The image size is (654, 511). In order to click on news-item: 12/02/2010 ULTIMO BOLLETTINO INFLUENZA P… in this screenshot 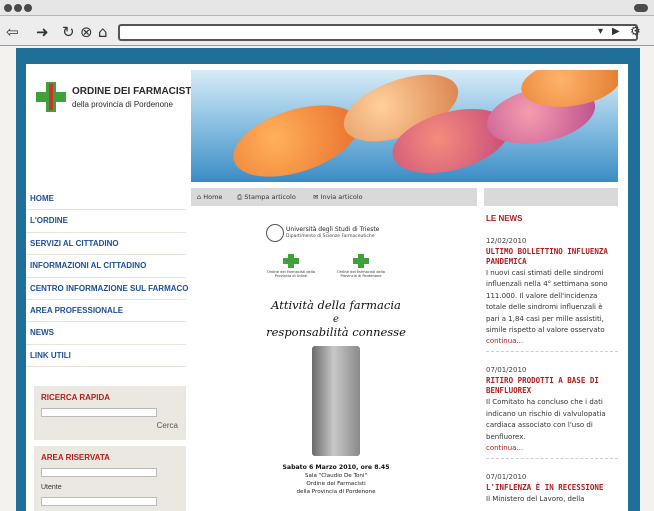, I will do `click(552, 295)`.